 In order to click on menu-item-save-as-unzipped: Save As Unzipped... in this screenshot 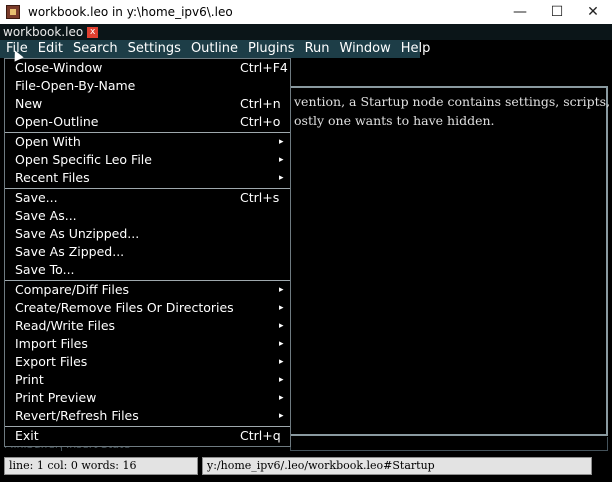, I will do `click(147, 234)`.